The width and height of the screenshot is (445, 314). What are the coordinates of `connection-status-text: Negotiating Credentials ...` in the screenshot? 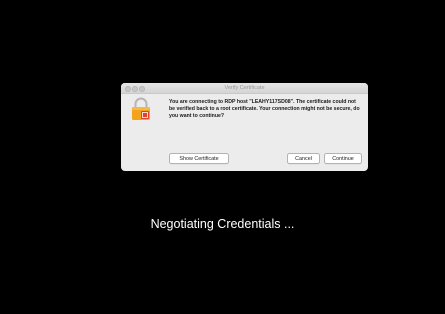 It's located at (222, 224).